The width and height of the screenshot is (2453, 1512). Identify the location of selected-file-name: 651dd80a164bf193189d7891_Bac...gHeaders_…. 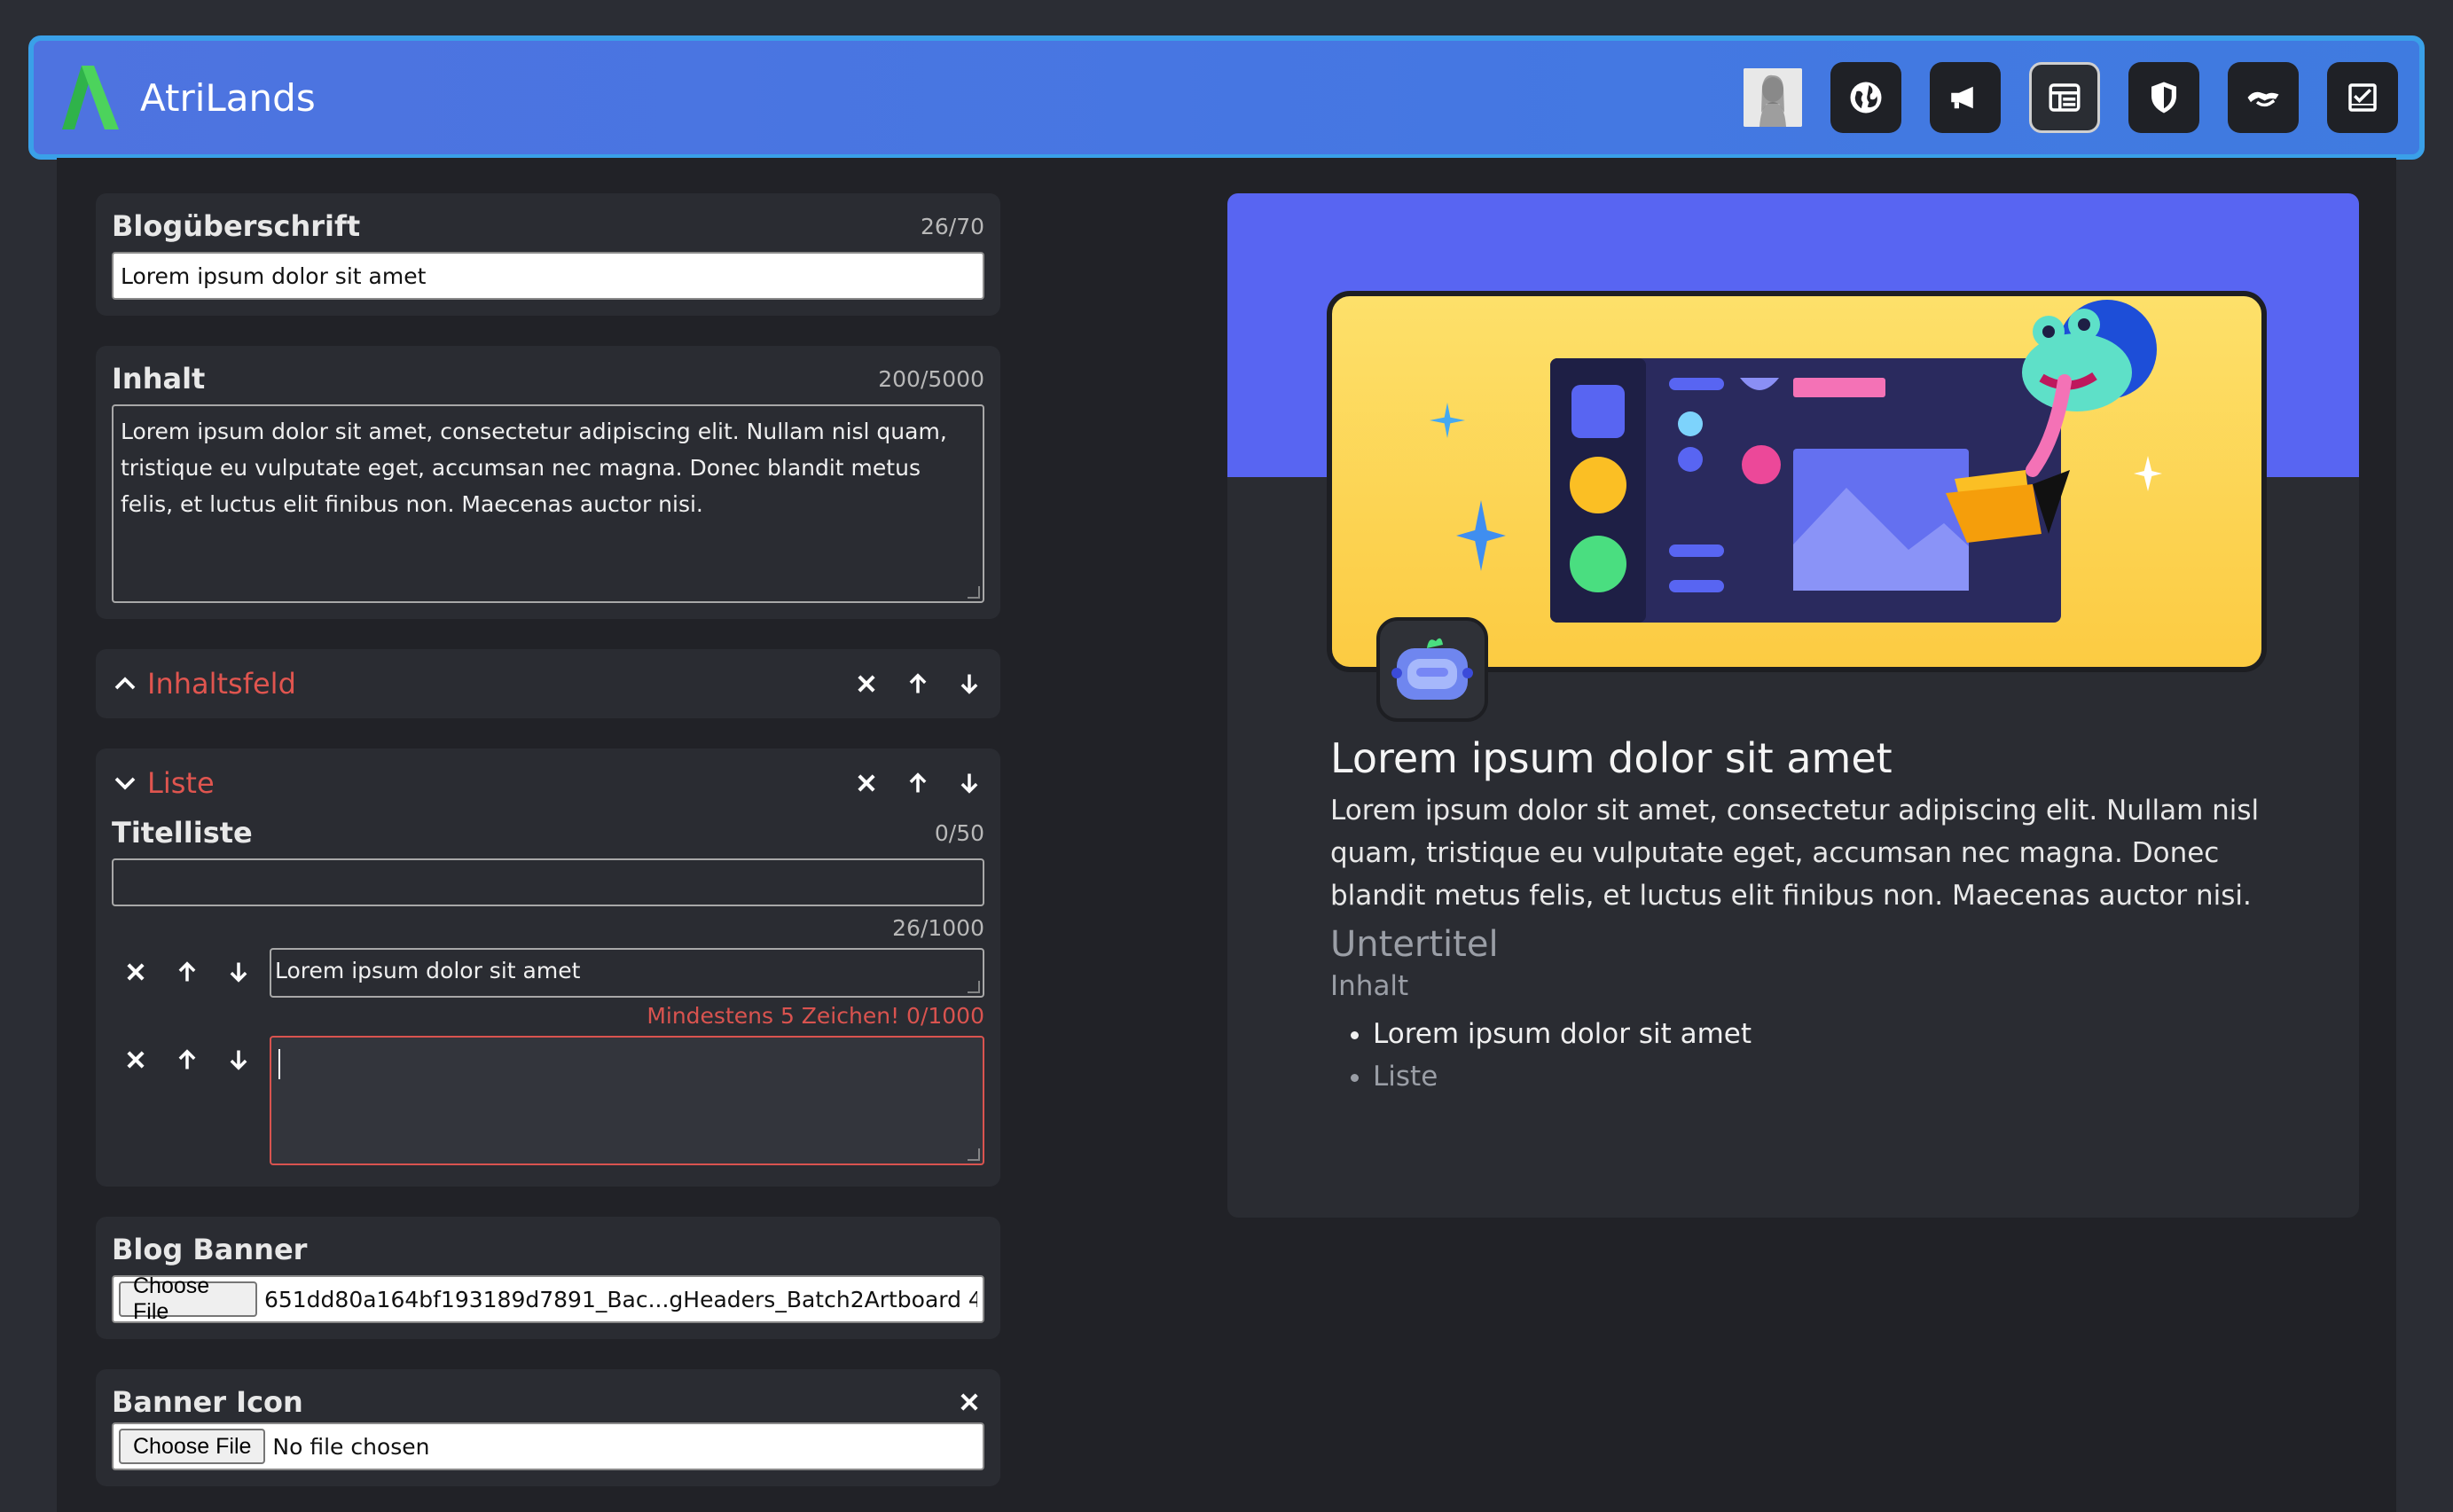
(620, 1299).